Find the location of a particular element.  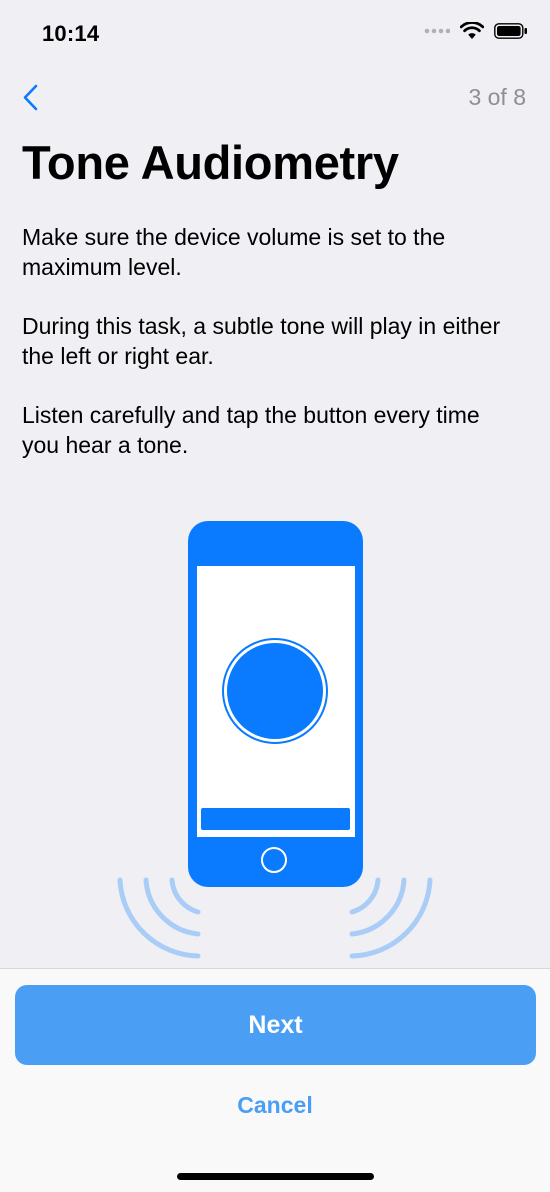

status-time: 10:14 is located at coordinates (71, 33).